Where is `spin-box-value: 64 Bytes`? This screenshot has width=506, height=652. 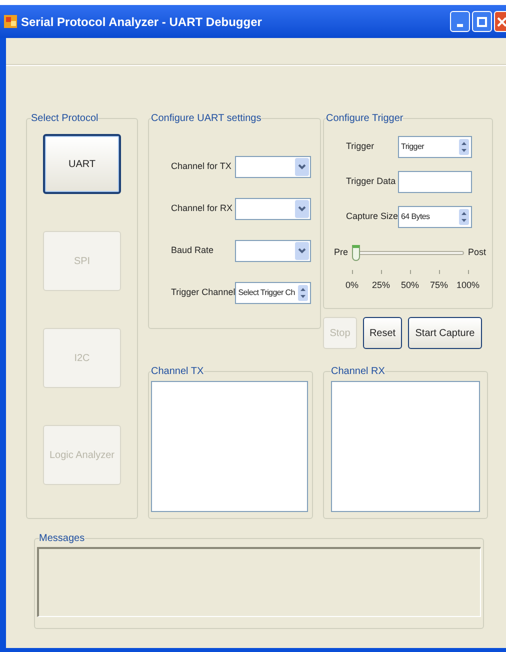
spin-box-value: 64 Bytes is located at coordinates (416, 217).